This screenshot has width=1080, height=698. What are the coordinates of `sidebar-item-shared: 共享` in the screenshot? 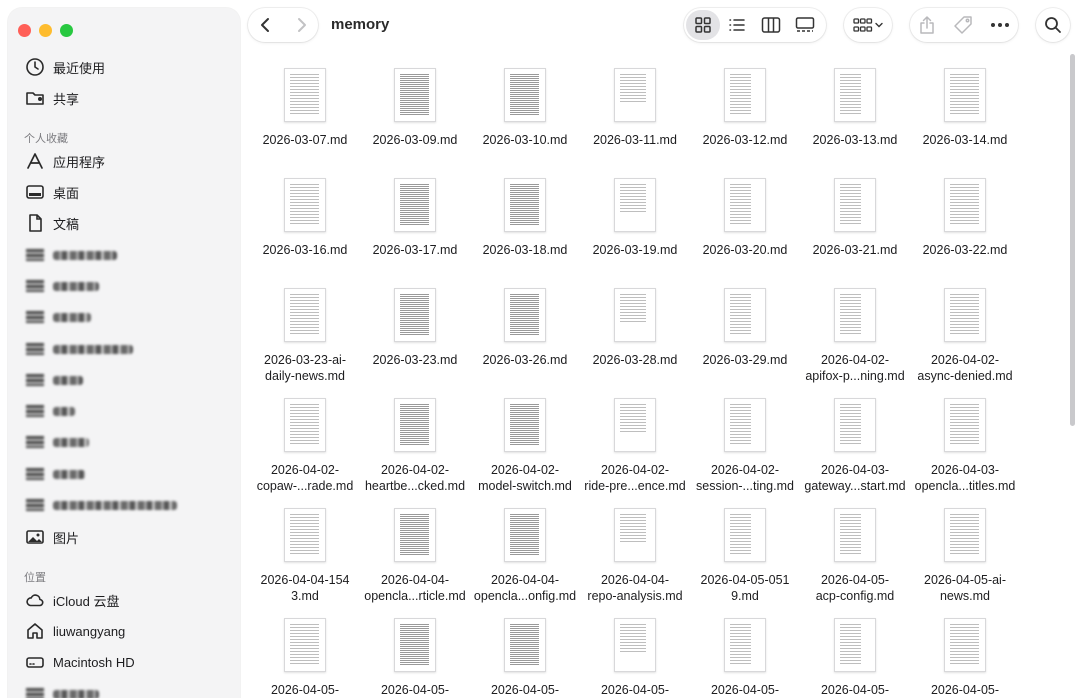 It's located at (51, 98).